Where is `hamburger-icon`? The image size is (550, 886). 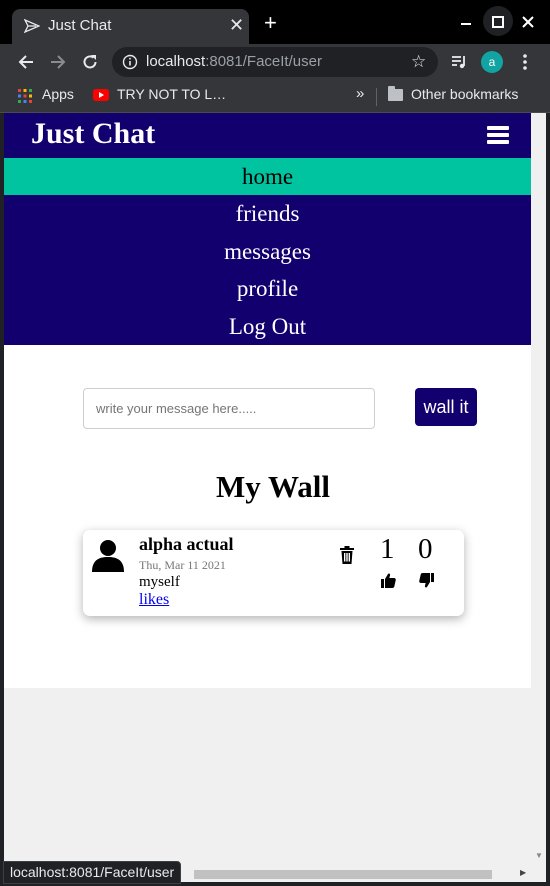 hamburger-icon is located at coordinates (498, 135).